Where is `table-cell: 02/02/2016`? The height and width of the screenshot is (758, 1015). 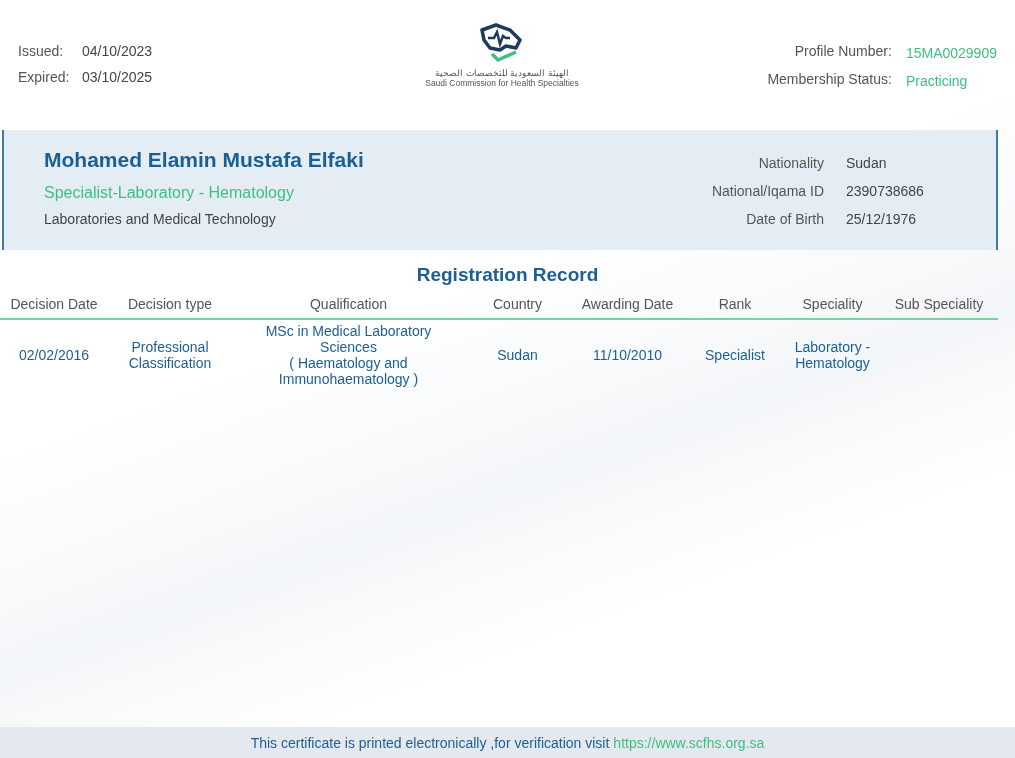
table-cell: 02/02/2016 is located at coordinates (54, 355).